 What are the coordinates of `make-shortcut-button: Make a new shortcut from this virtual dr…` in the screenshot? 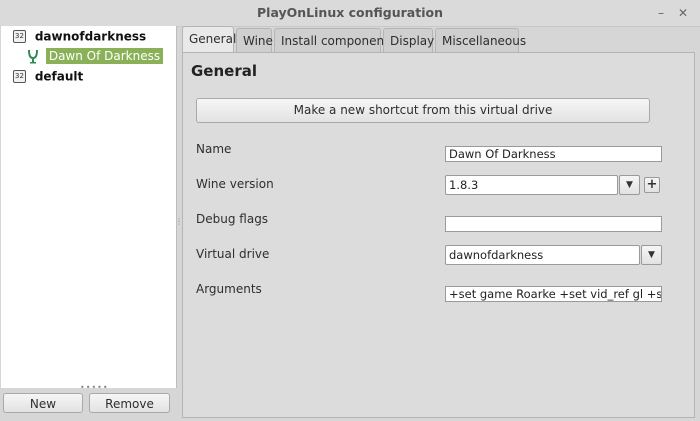 It's located at (423, 110).